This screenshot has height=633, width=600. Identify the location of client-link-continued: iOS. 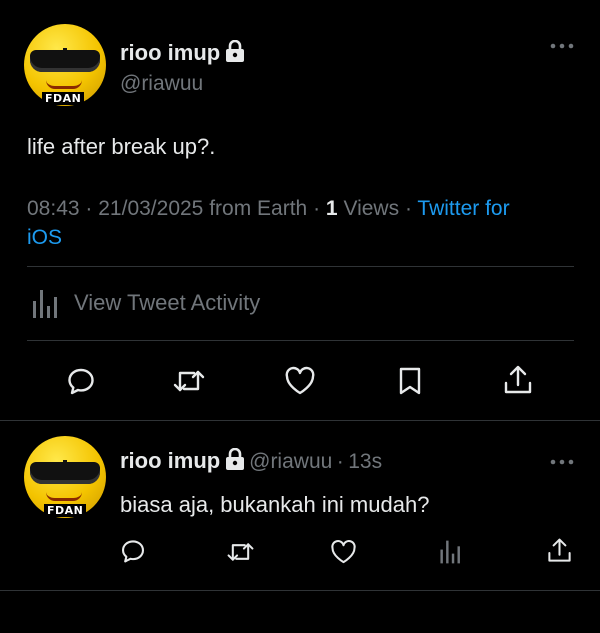
(44, 237).